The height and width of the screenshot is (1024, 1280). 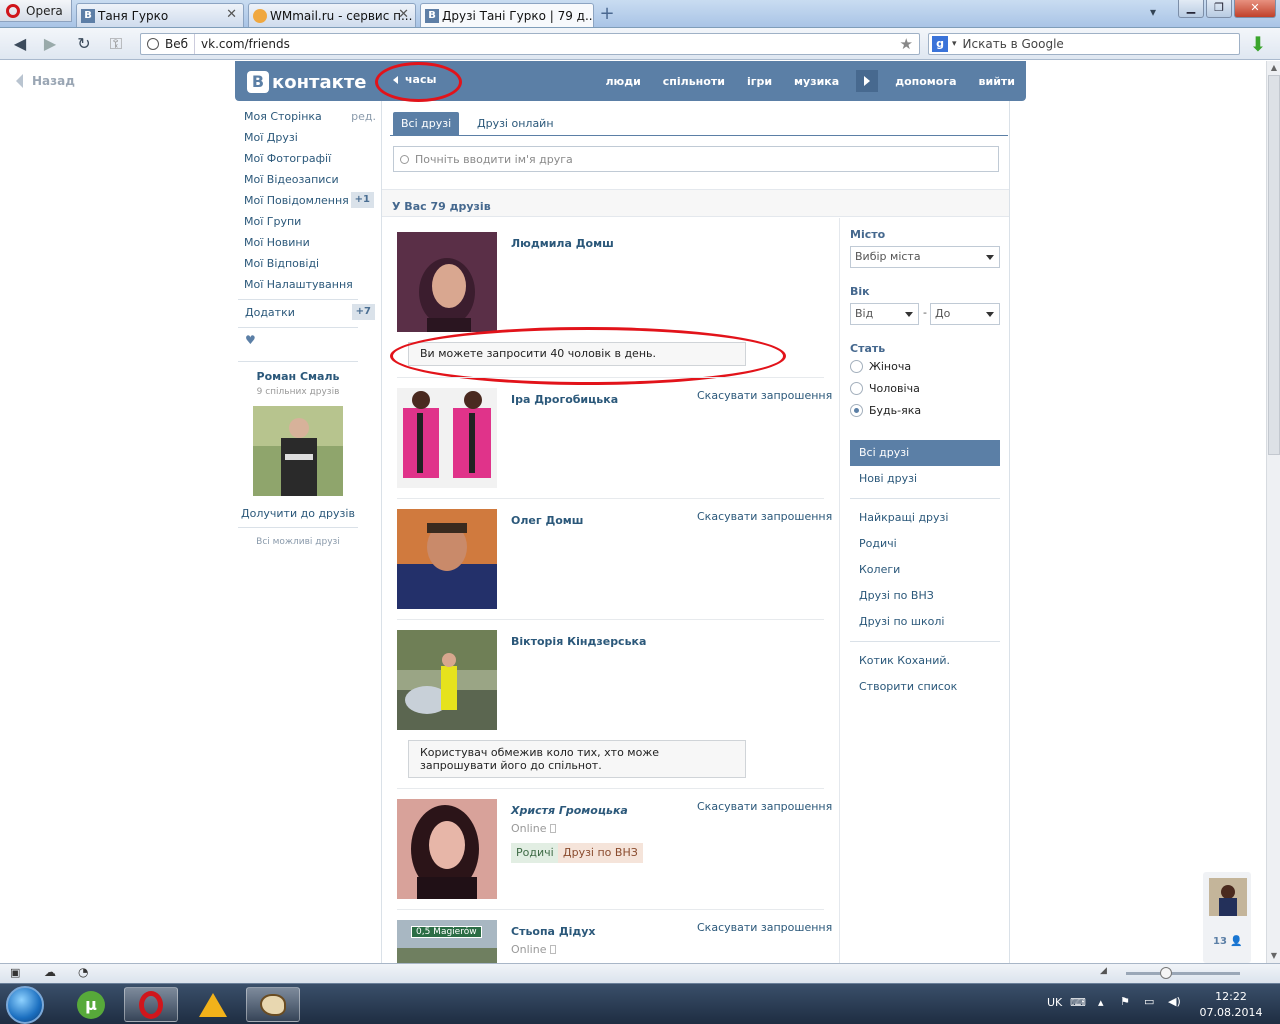 I want to click on menu-my-page: Моя Сторінка ред., so click(x=310, y=116).